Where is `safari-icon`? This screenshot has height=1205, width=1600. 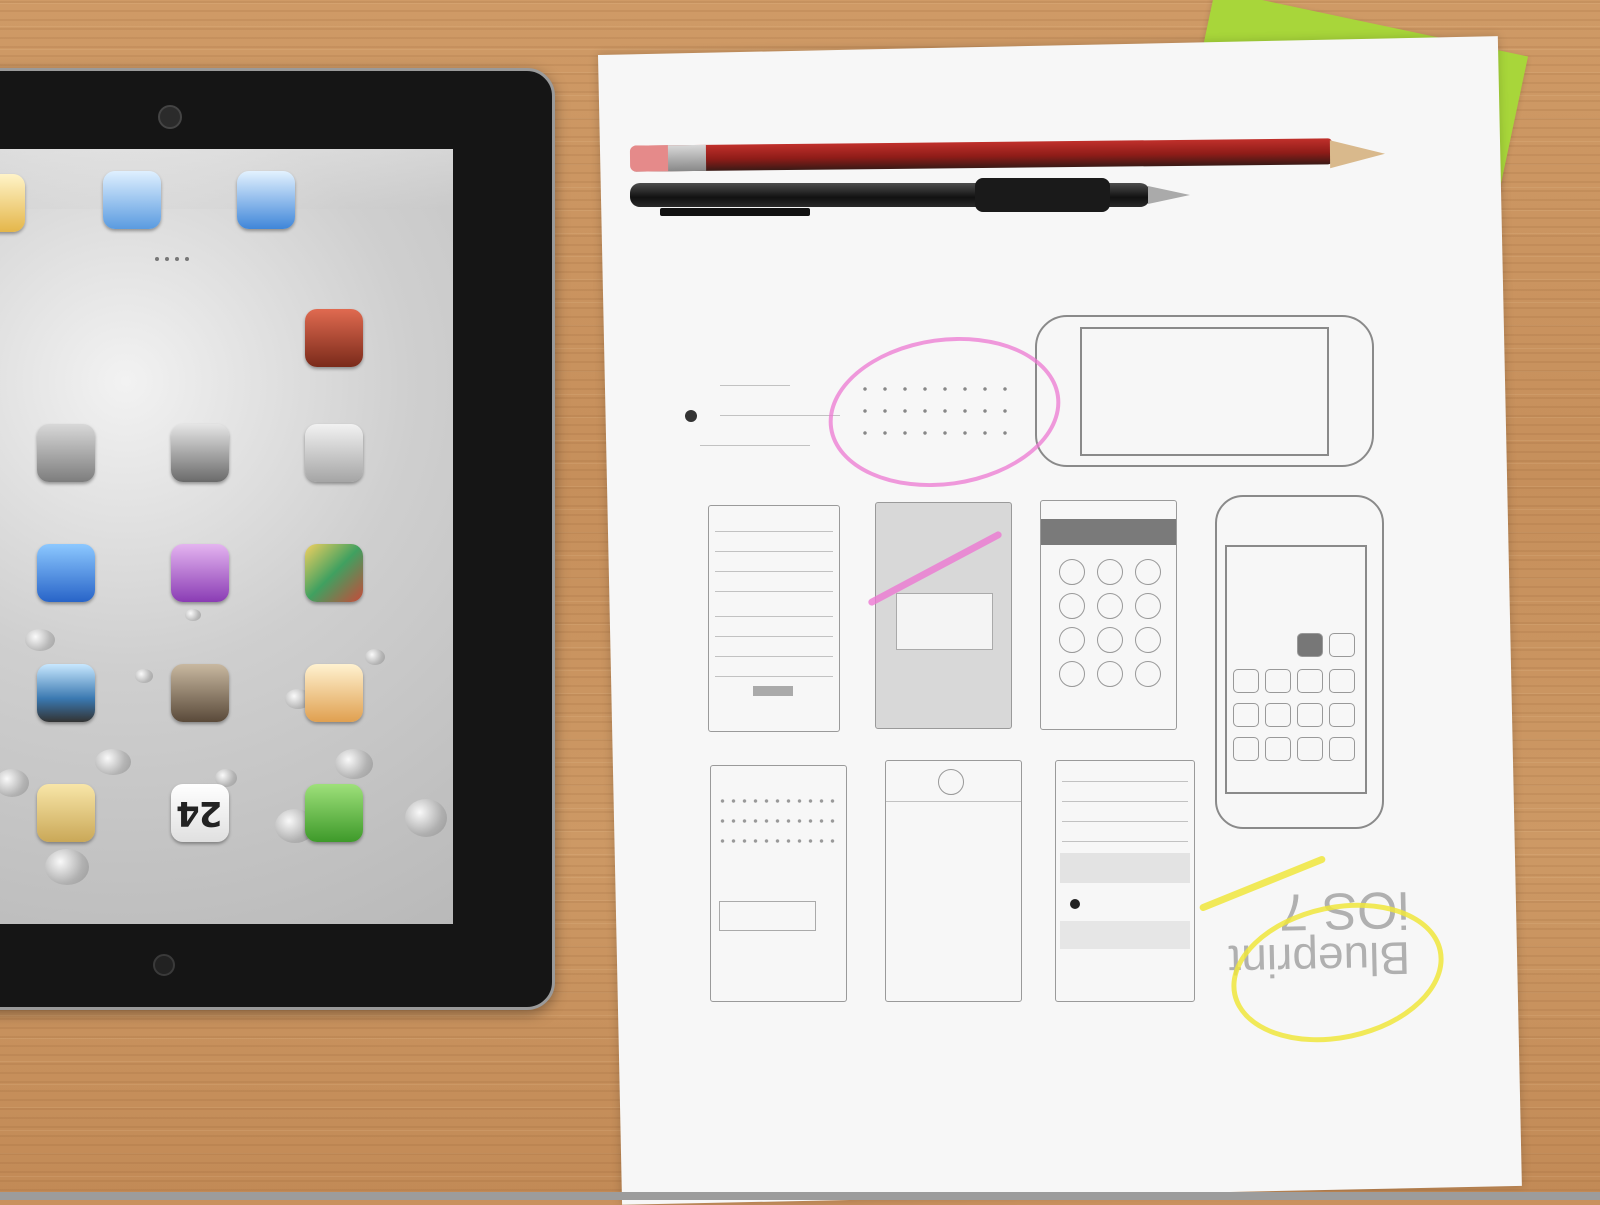
safari-icon is located at coordinates (266, 200).